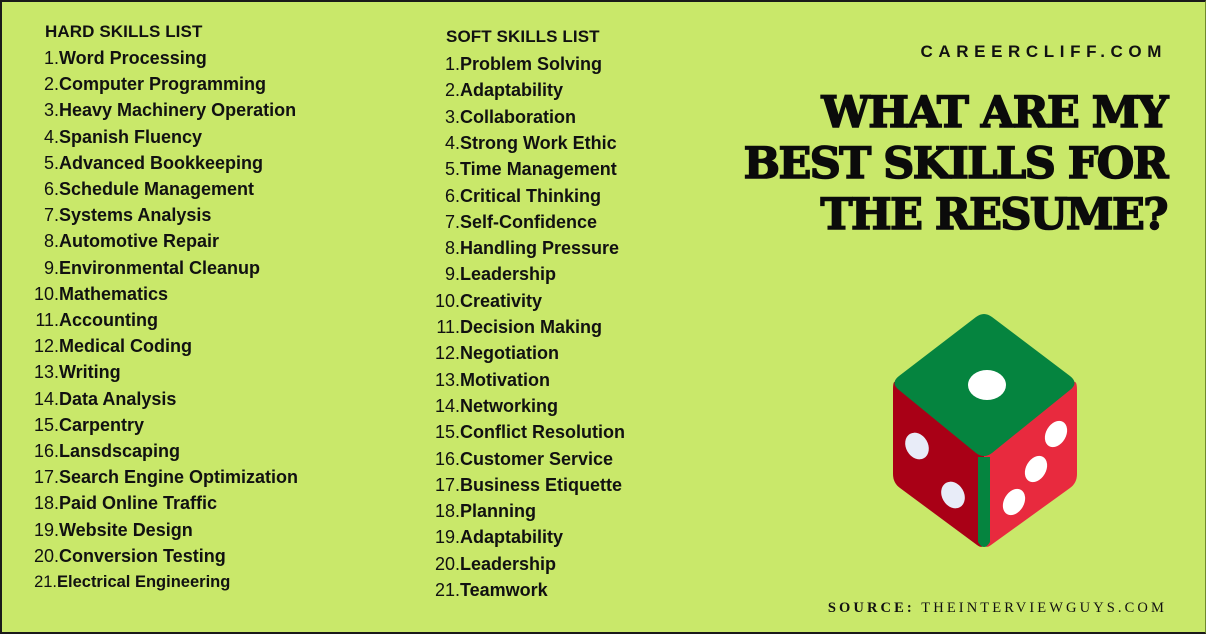 The image size is (1206, 634). I want to click on item-text: Data Analysis, so click(118, 398).